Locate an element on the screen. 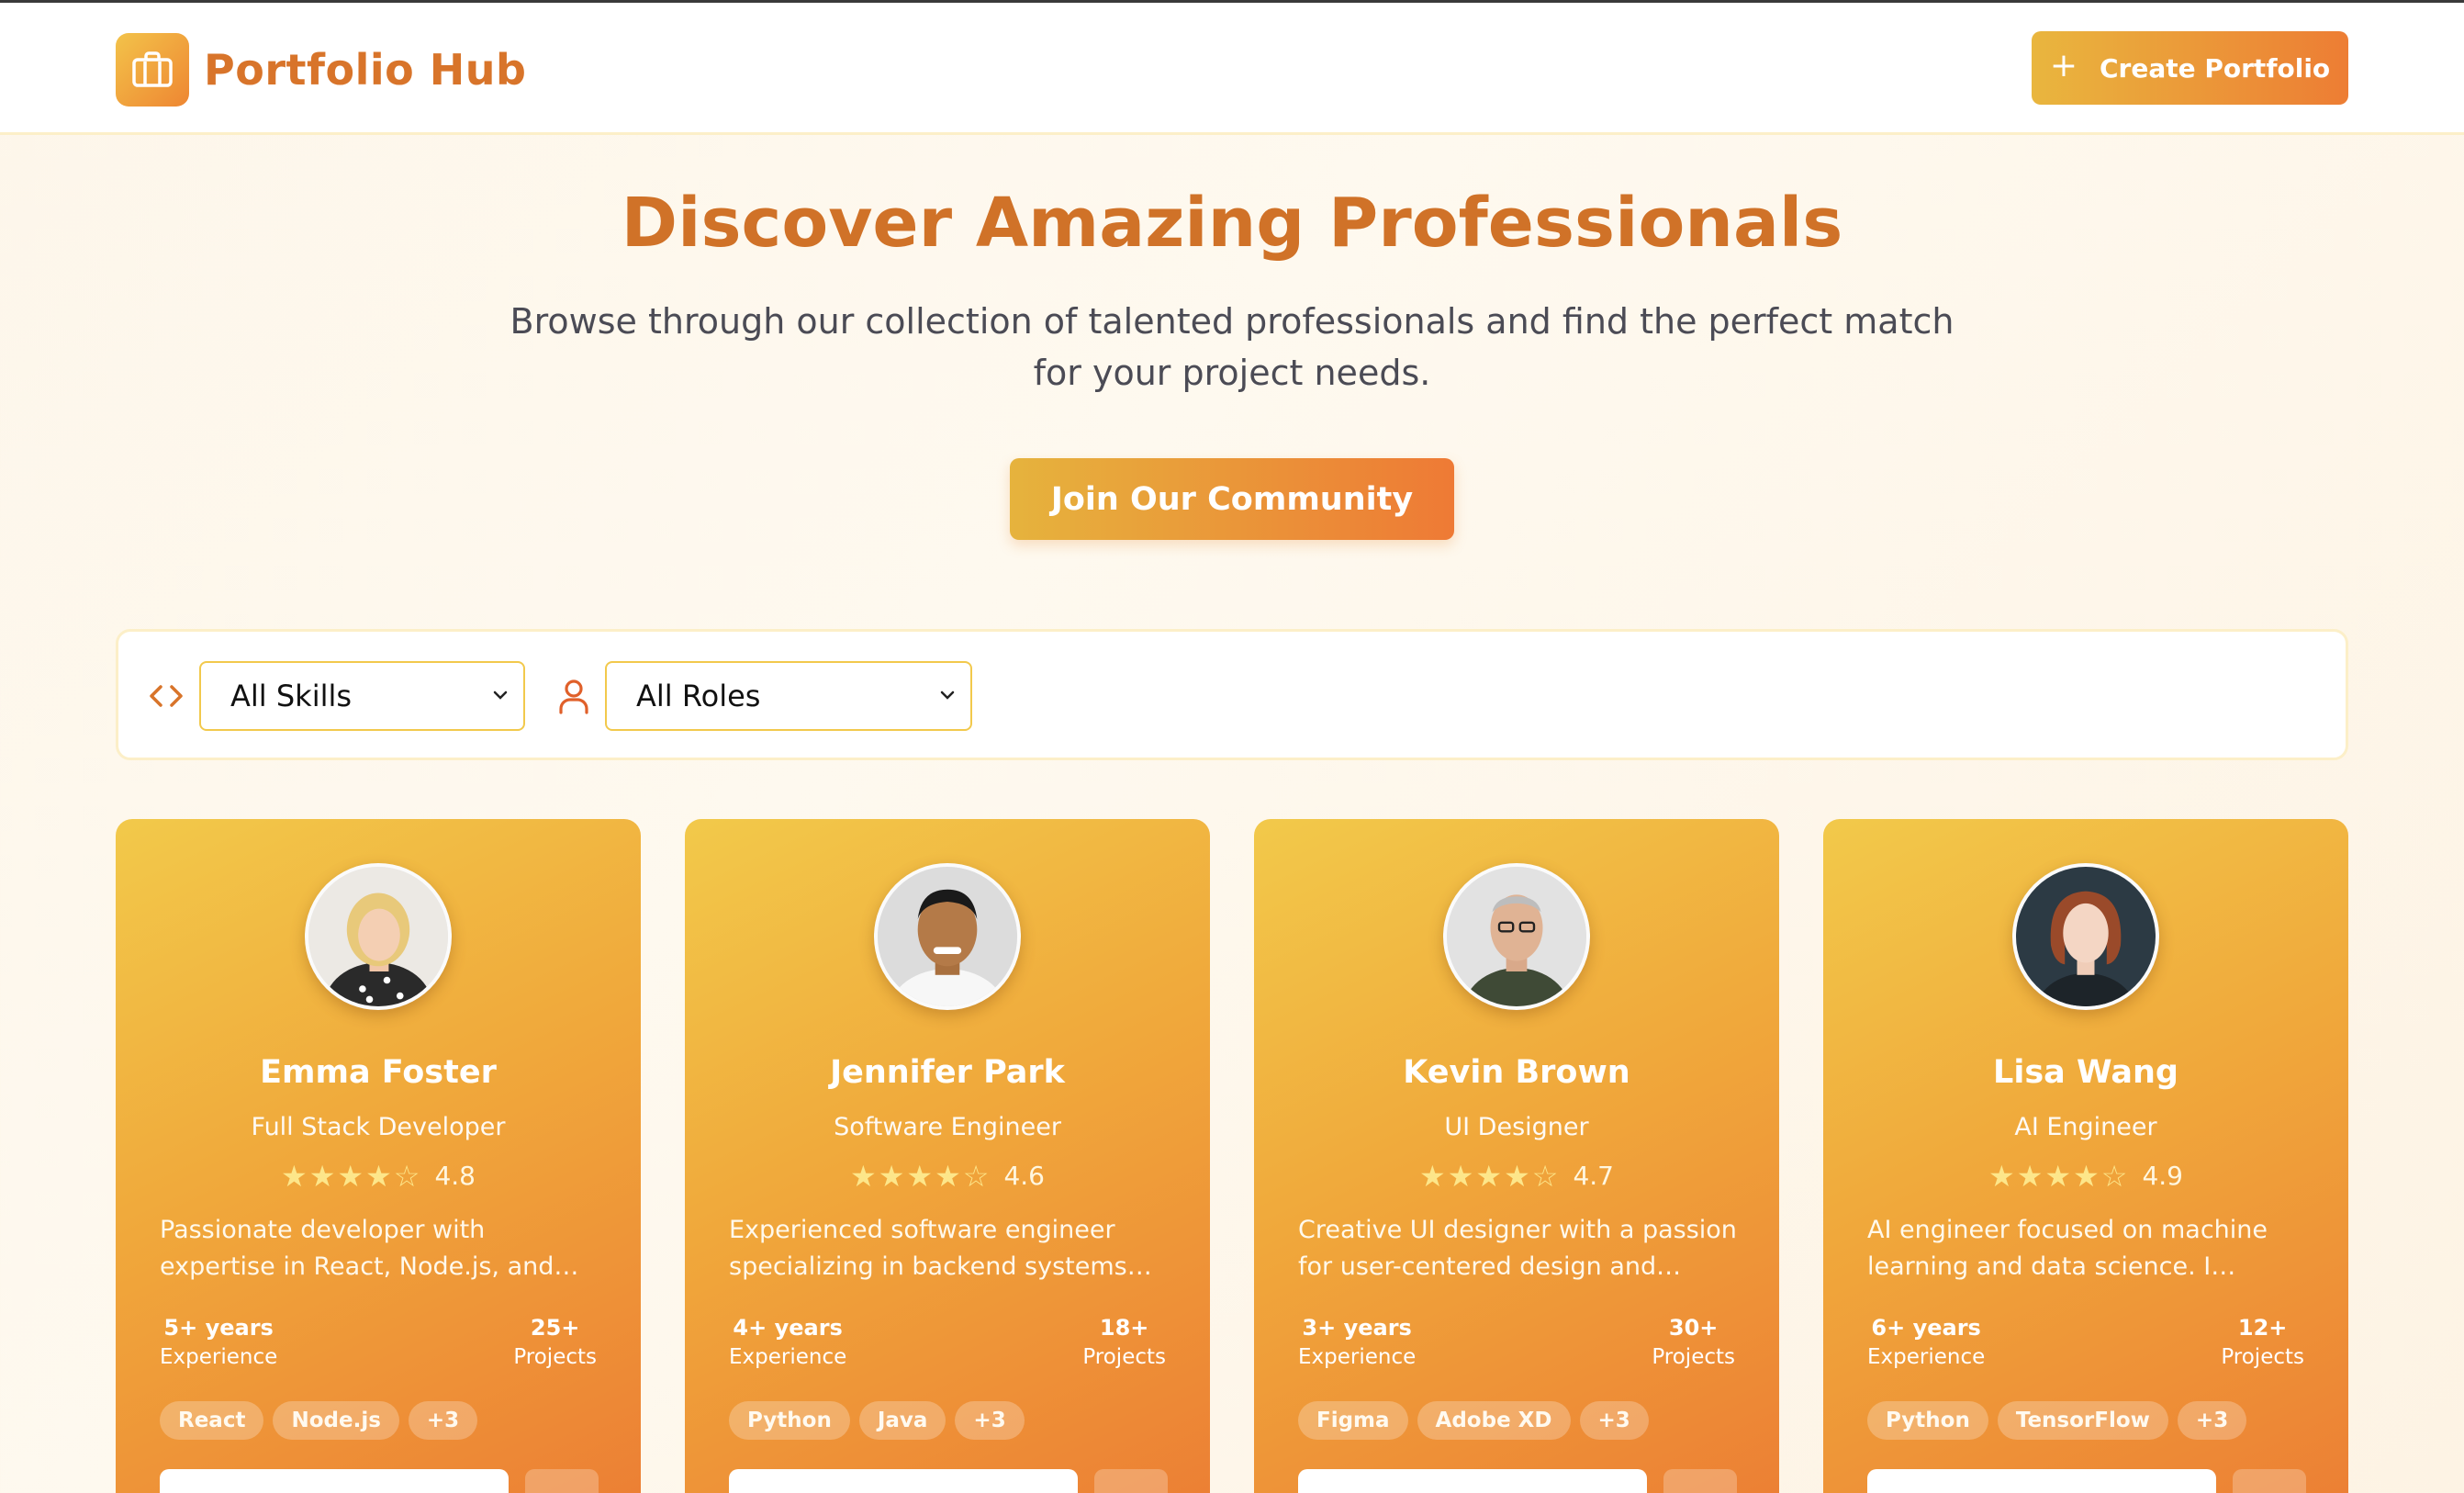 This screenshot has width=2464, height=1493. card-name: Kevin Brown is located at coordinates (1516, 1072).